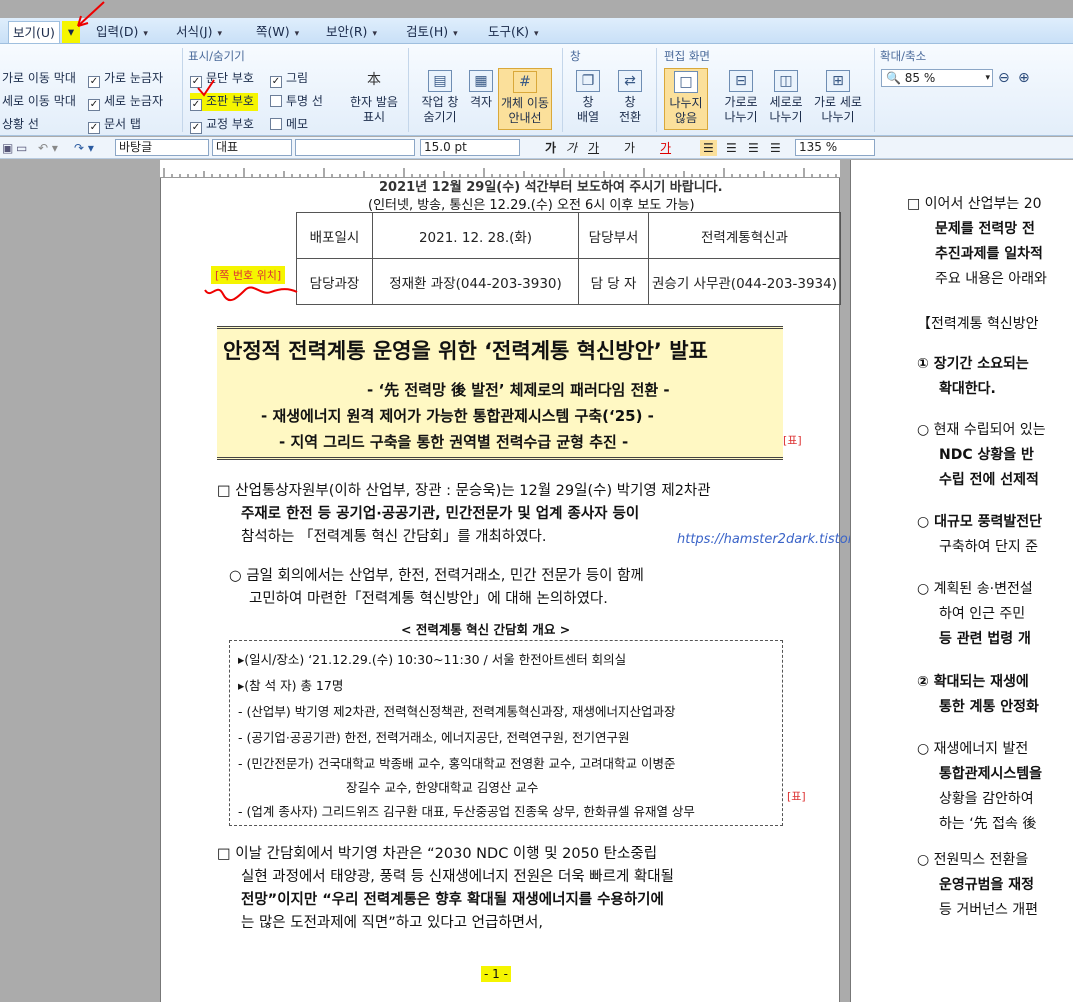 This screenshot has width=1073, height=1002. I want to click on menu-tab-page: 쪽(W) ▾, so click(277, 32).